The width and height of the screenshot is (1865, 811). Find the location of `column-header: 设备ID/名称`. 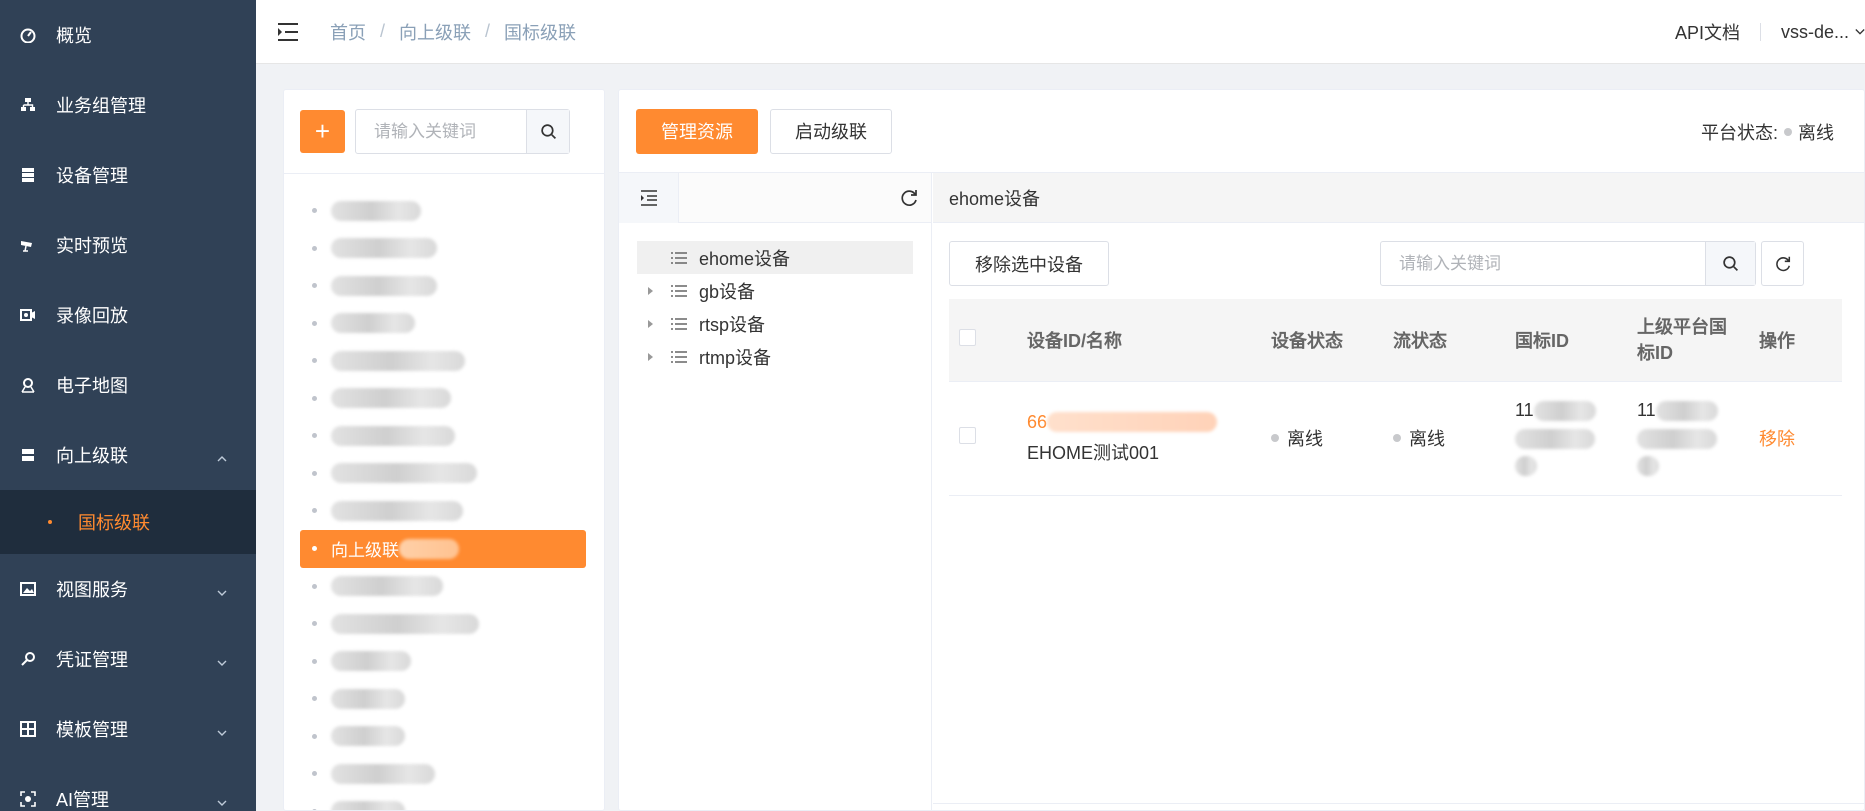

column-header: 设备ID/名称 is located at coordinates (1139, 340).